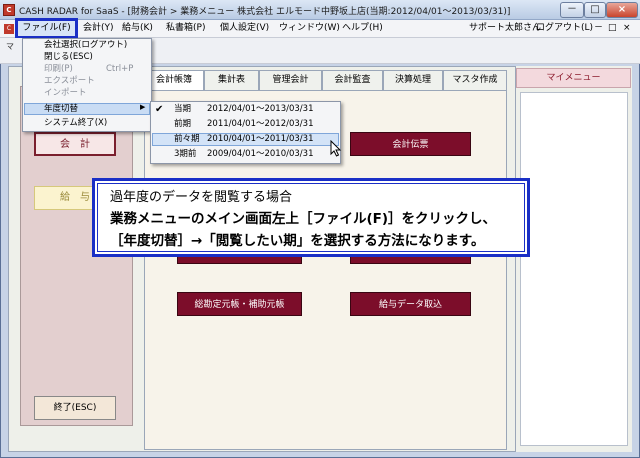 This screenshot has height=458, width=640. What do you see at coordinates (309, 28) in the screenshot?
I see `menu-window: ウィンドウ(W)` at bounding box center [309, 28].